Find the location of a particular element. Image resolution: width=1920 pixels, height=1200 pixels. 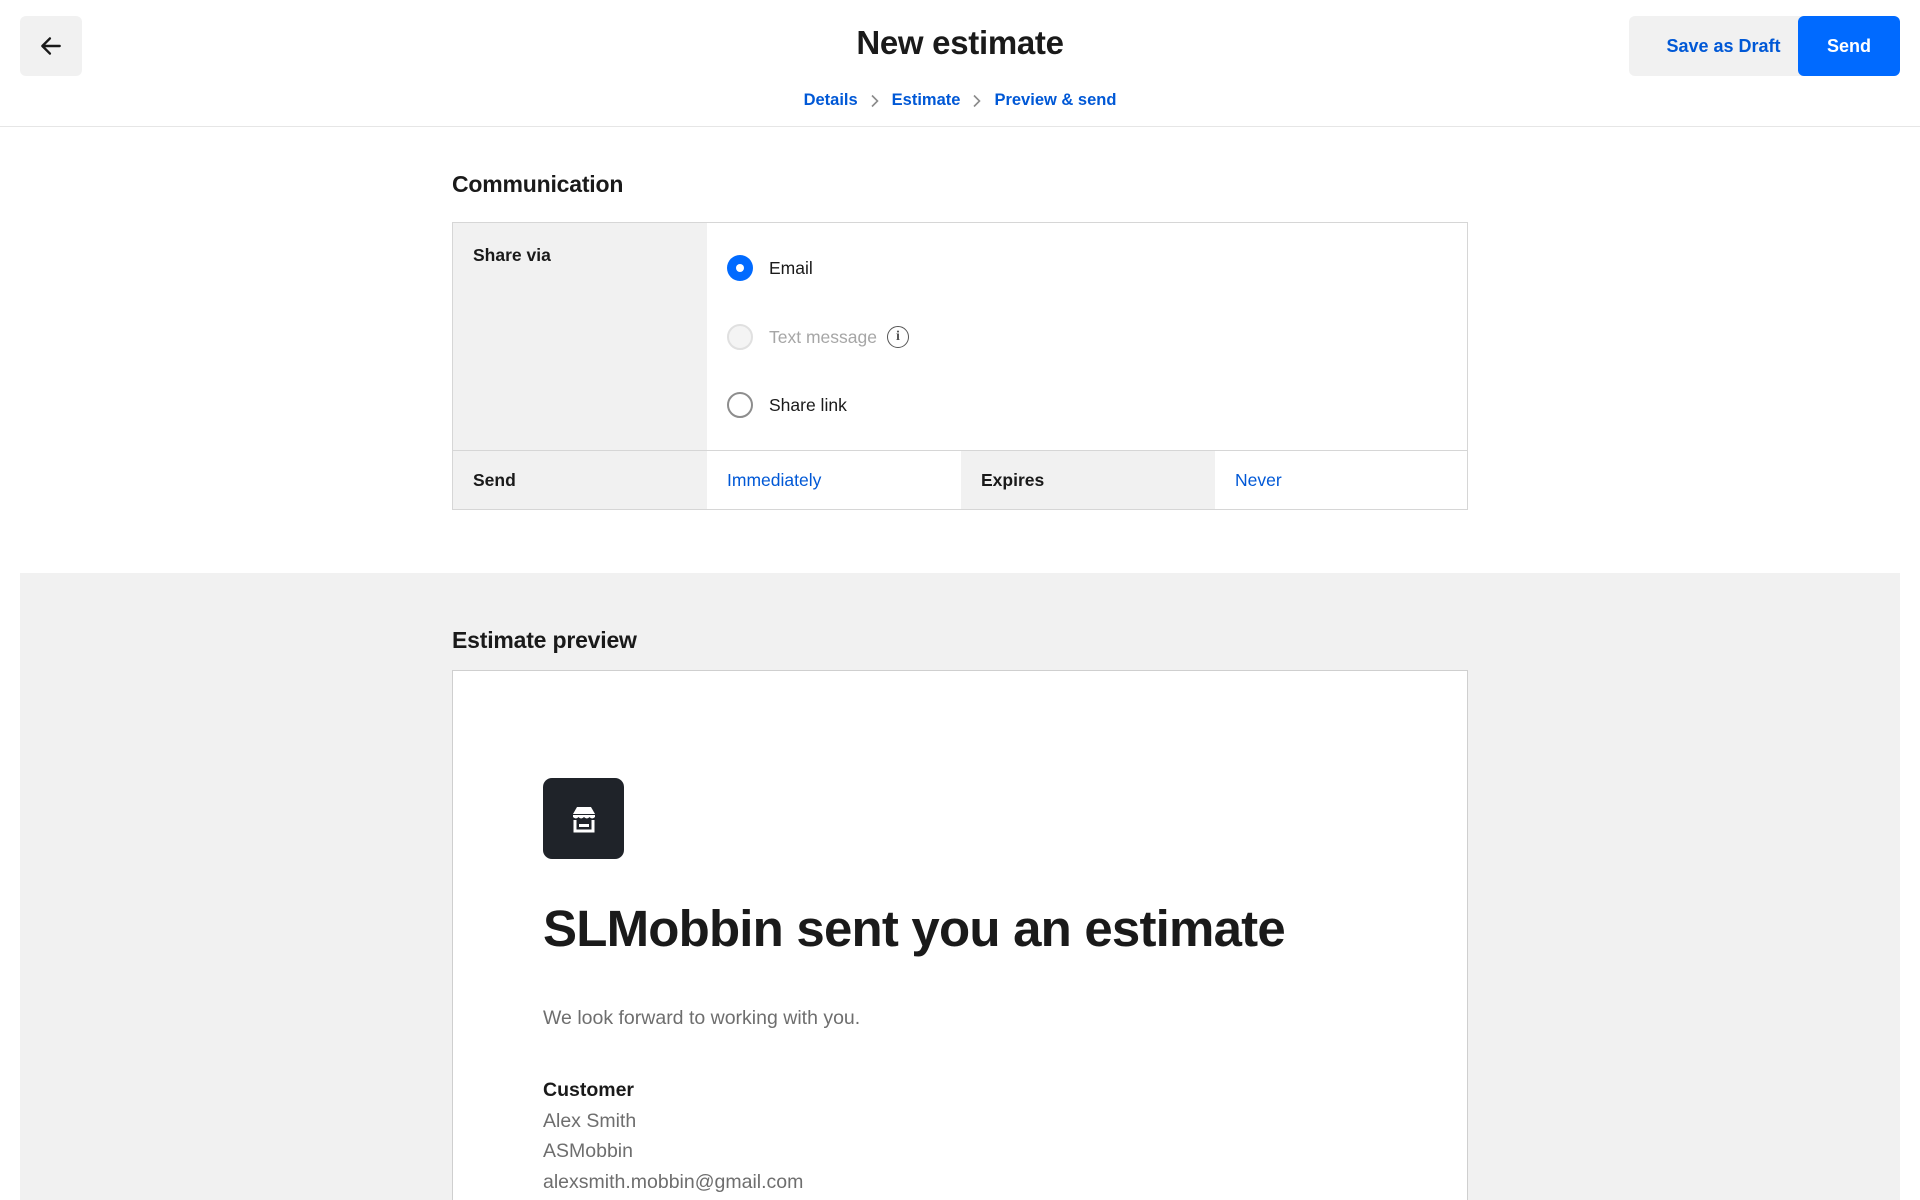

email-radio-label: Email is located at coordinates (791, 267).